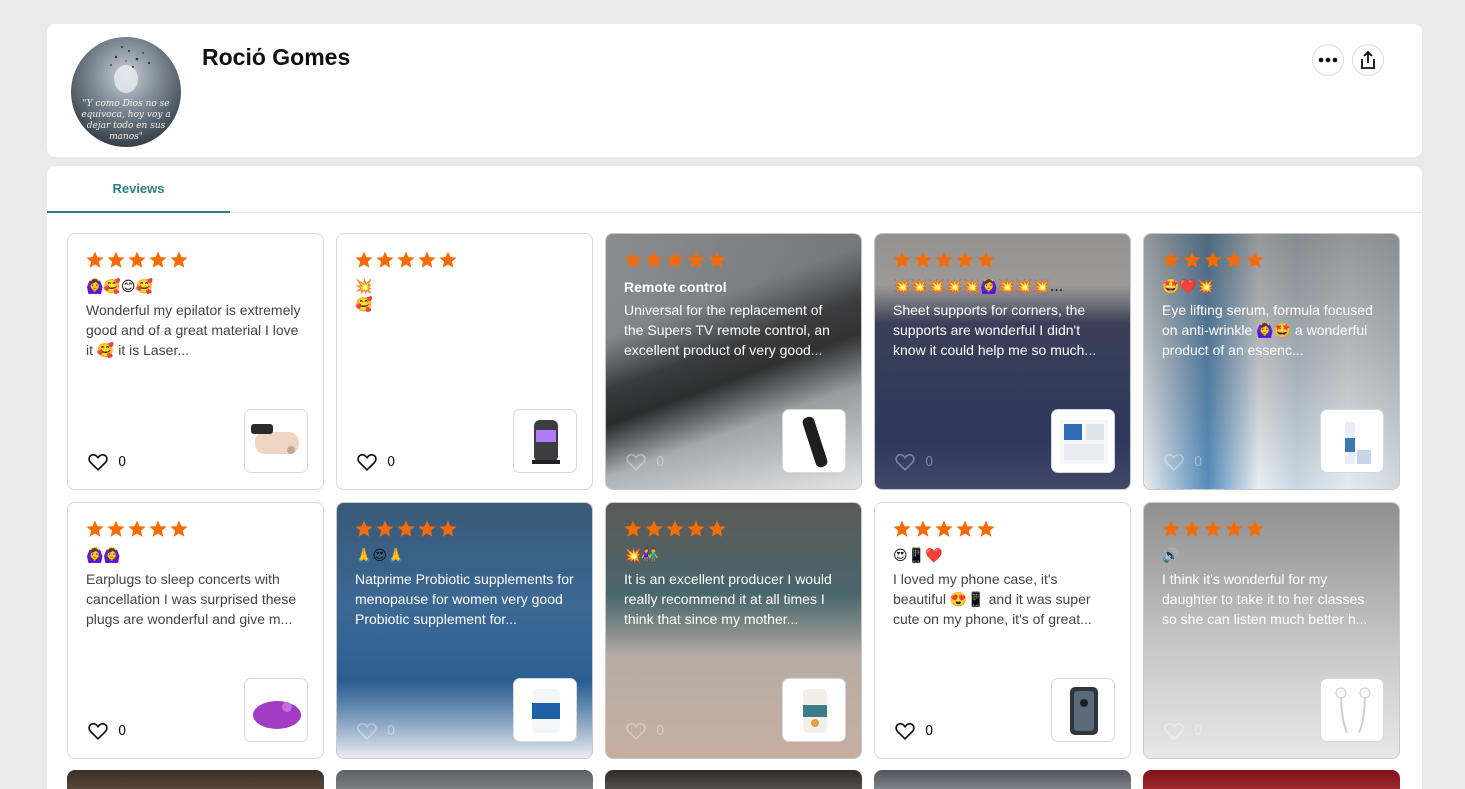 The height and width of the screenshot is (789, 1465). What do you see at coordinates (464, 361) in the screenshot?
I see `review-card: 💥 🥰 0` at bounding box center [464, 361].